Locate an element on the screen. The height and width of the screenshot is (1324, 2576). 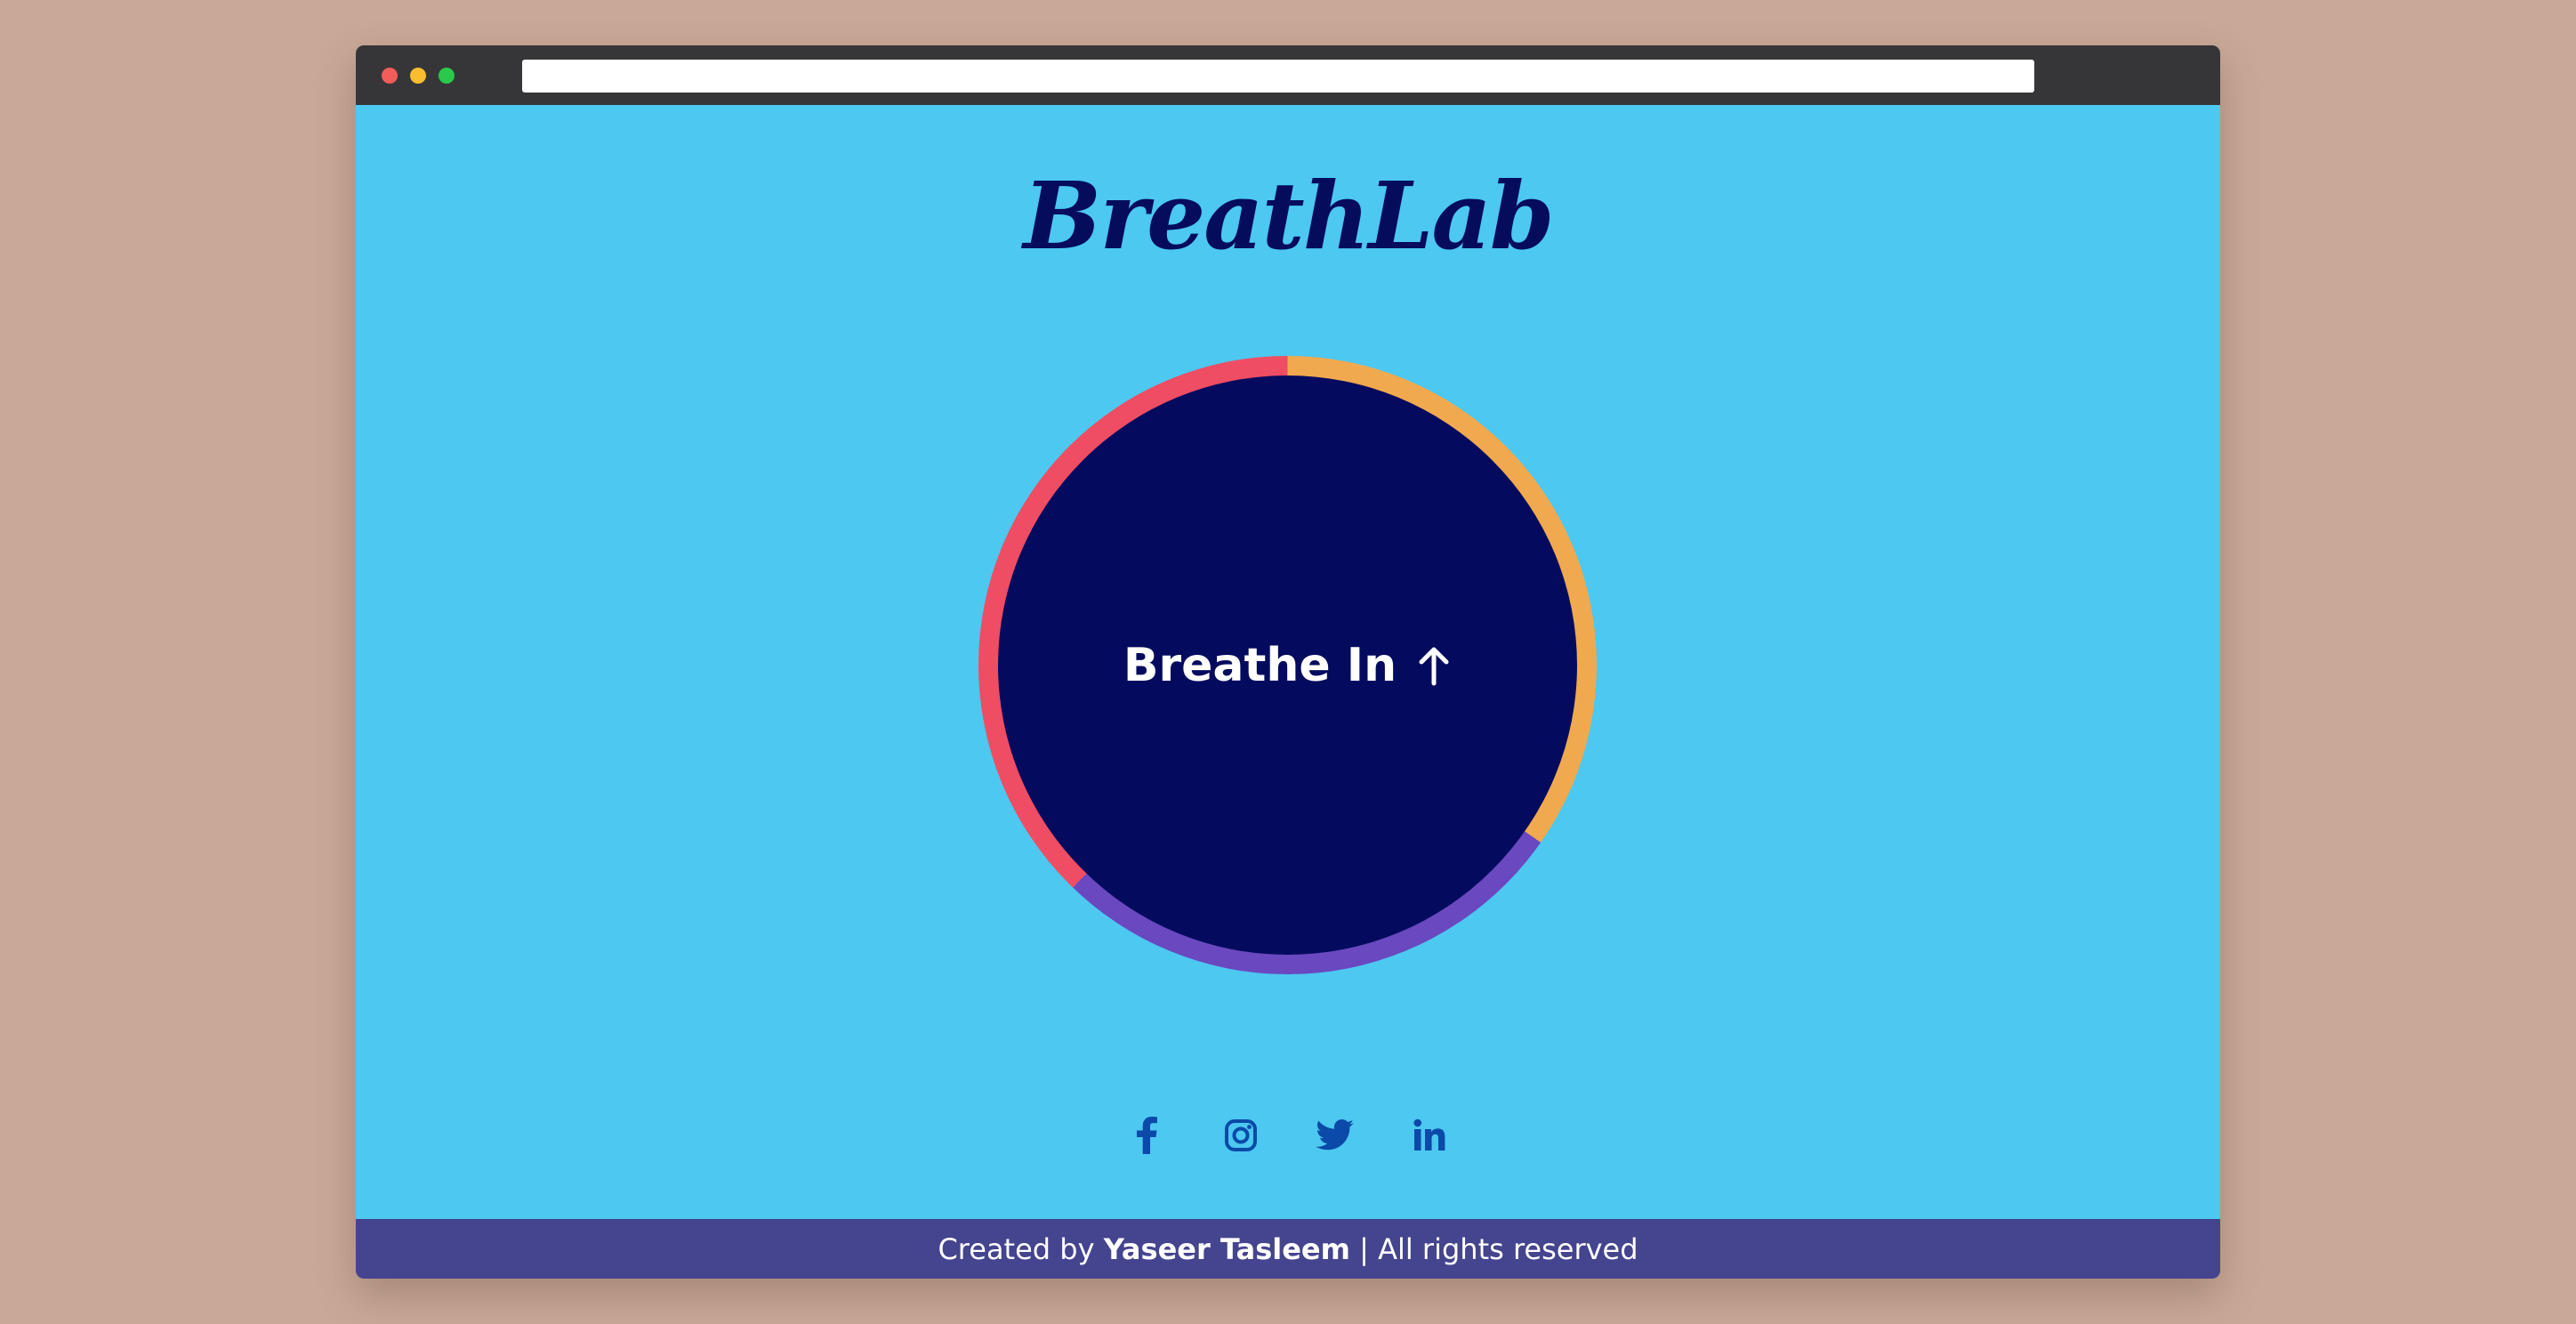
browser-toolbar is located at coordinates (1288, 75).